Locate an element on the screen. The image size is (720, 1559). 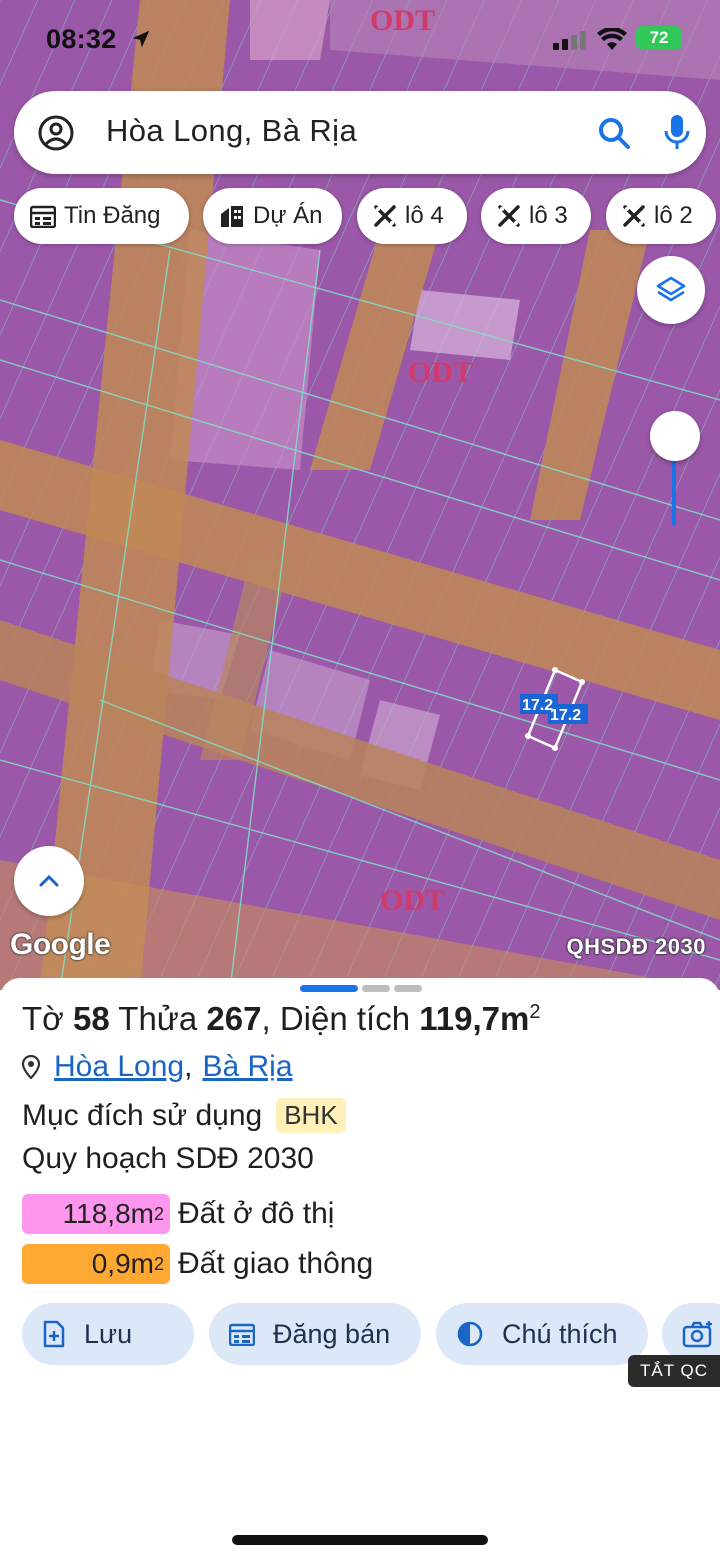
plan-row-urban: 118,8m 2 Đất ở đô thị is located at coordinates (178, 1214).